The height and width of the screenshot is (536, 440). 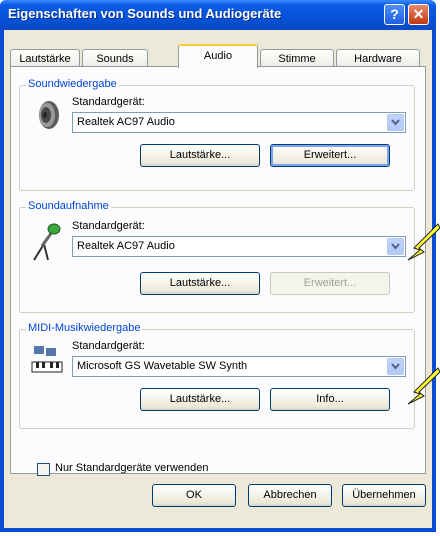 What do you see at coordinates (45, 58) in the screenshot?
I see `tab-lautstaerke: Lautstärke` at bounding box center [45, 58].